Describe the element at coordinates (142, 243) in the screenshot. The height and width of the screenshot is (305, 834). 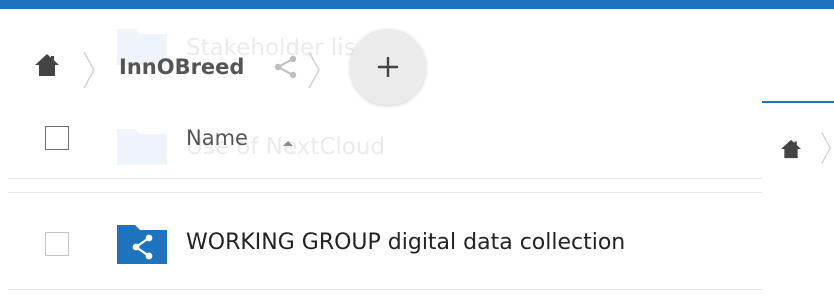
I see `shared-folder-icon` at that location.